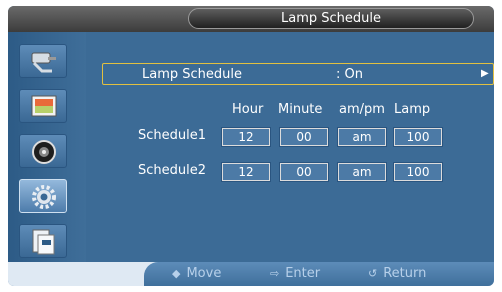 The width and height of the screenshot is (502, 292). What do you see at coordinates (303, 273) in the screenshot?
I see `enter-label: Enter` at bounding box center [303, 273].